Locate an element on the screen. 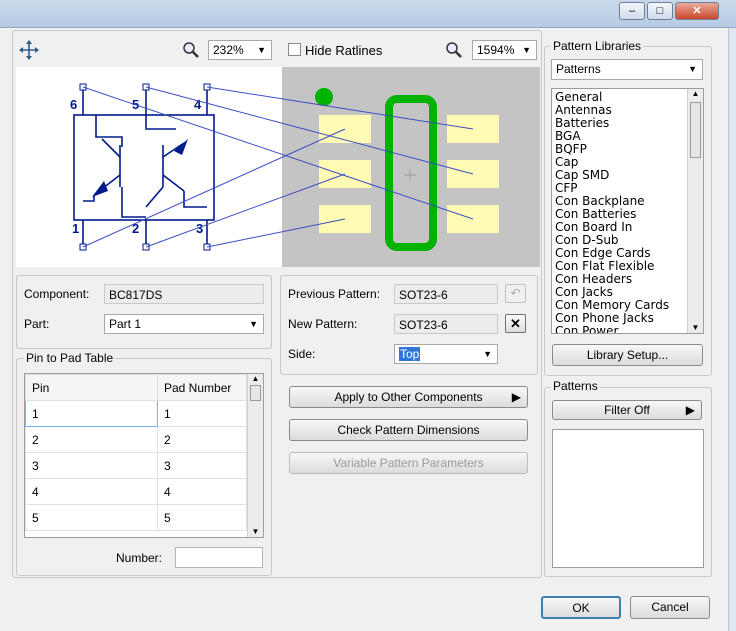 The image size is (736, 631). pin-table-scrollbar: ▲ ▼ is located at coordinates (255, 455).